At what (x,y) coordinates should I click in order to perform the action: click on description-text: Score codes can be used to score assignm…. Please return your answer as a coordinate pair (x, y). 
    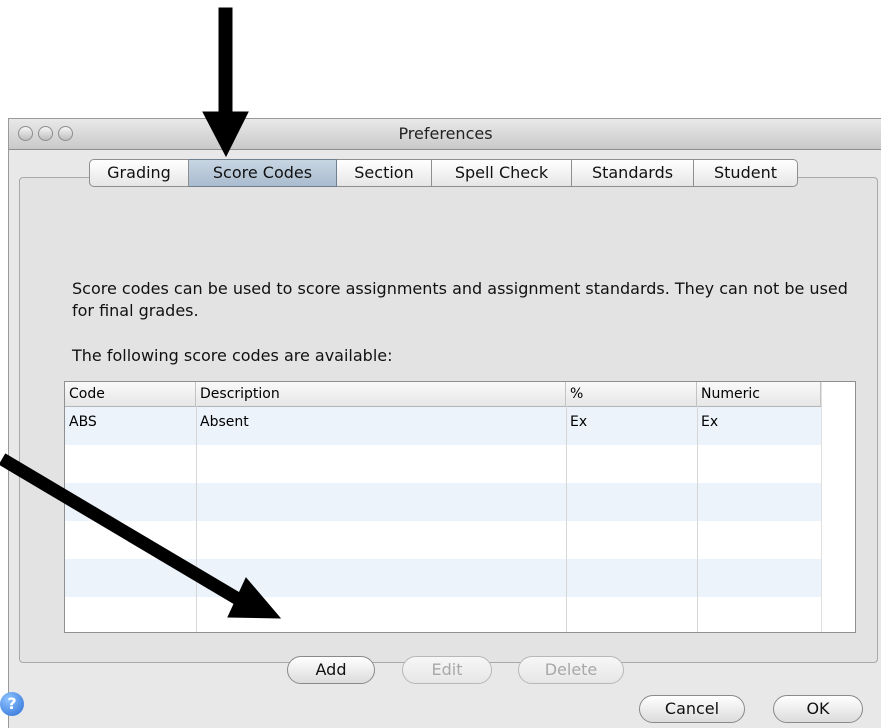
    Looking at the image, I should click on (460, 299).